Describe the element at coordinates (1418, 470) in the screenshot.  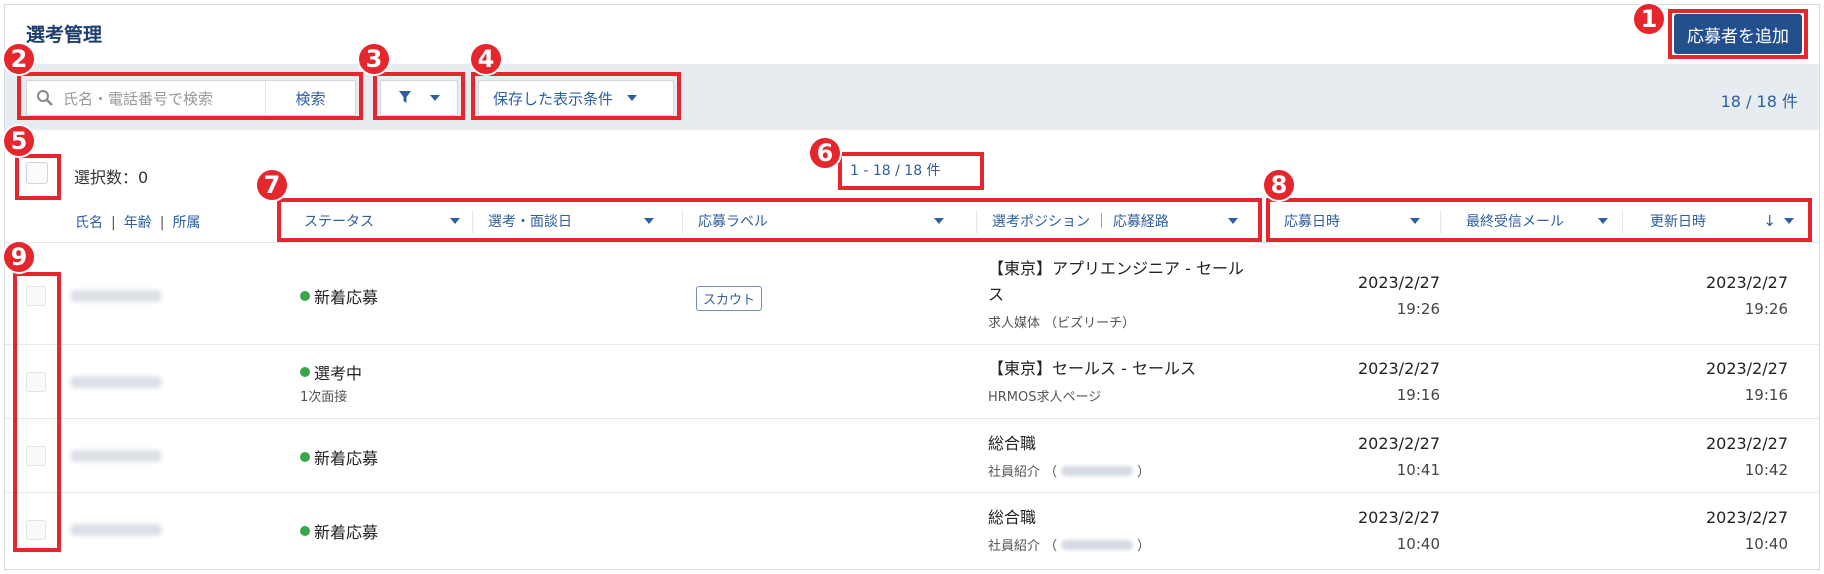
I see `applied-time: 10:41` at that location.